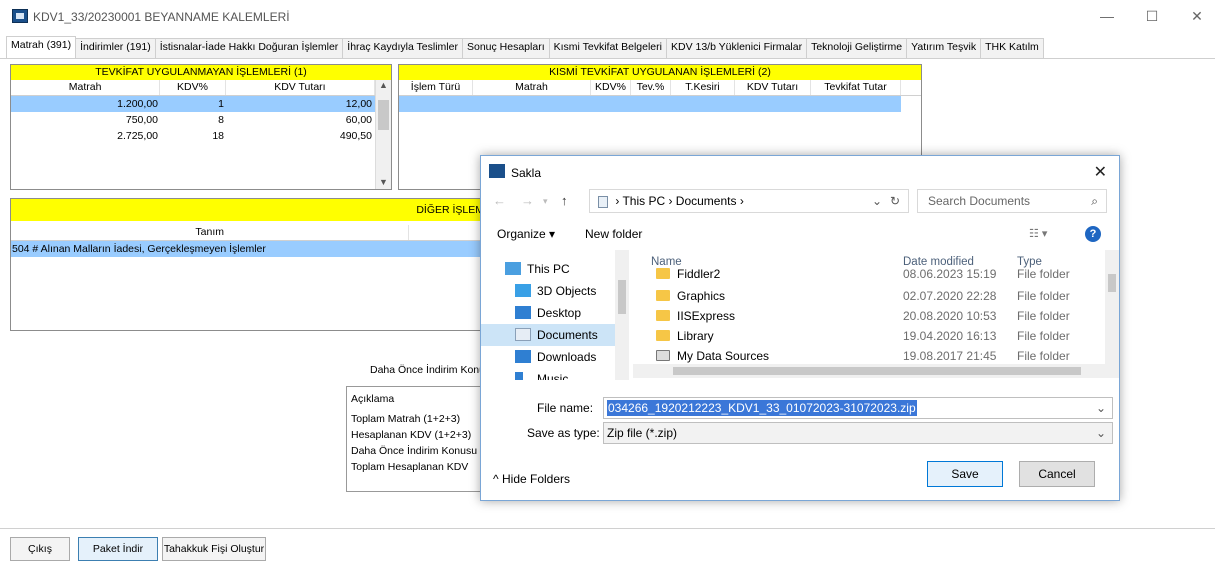 This screenshot has height=563, width=1215. Describe the element at coordinates (622, 315) in the screenshot. I see `nav-scrollbar` at that location.